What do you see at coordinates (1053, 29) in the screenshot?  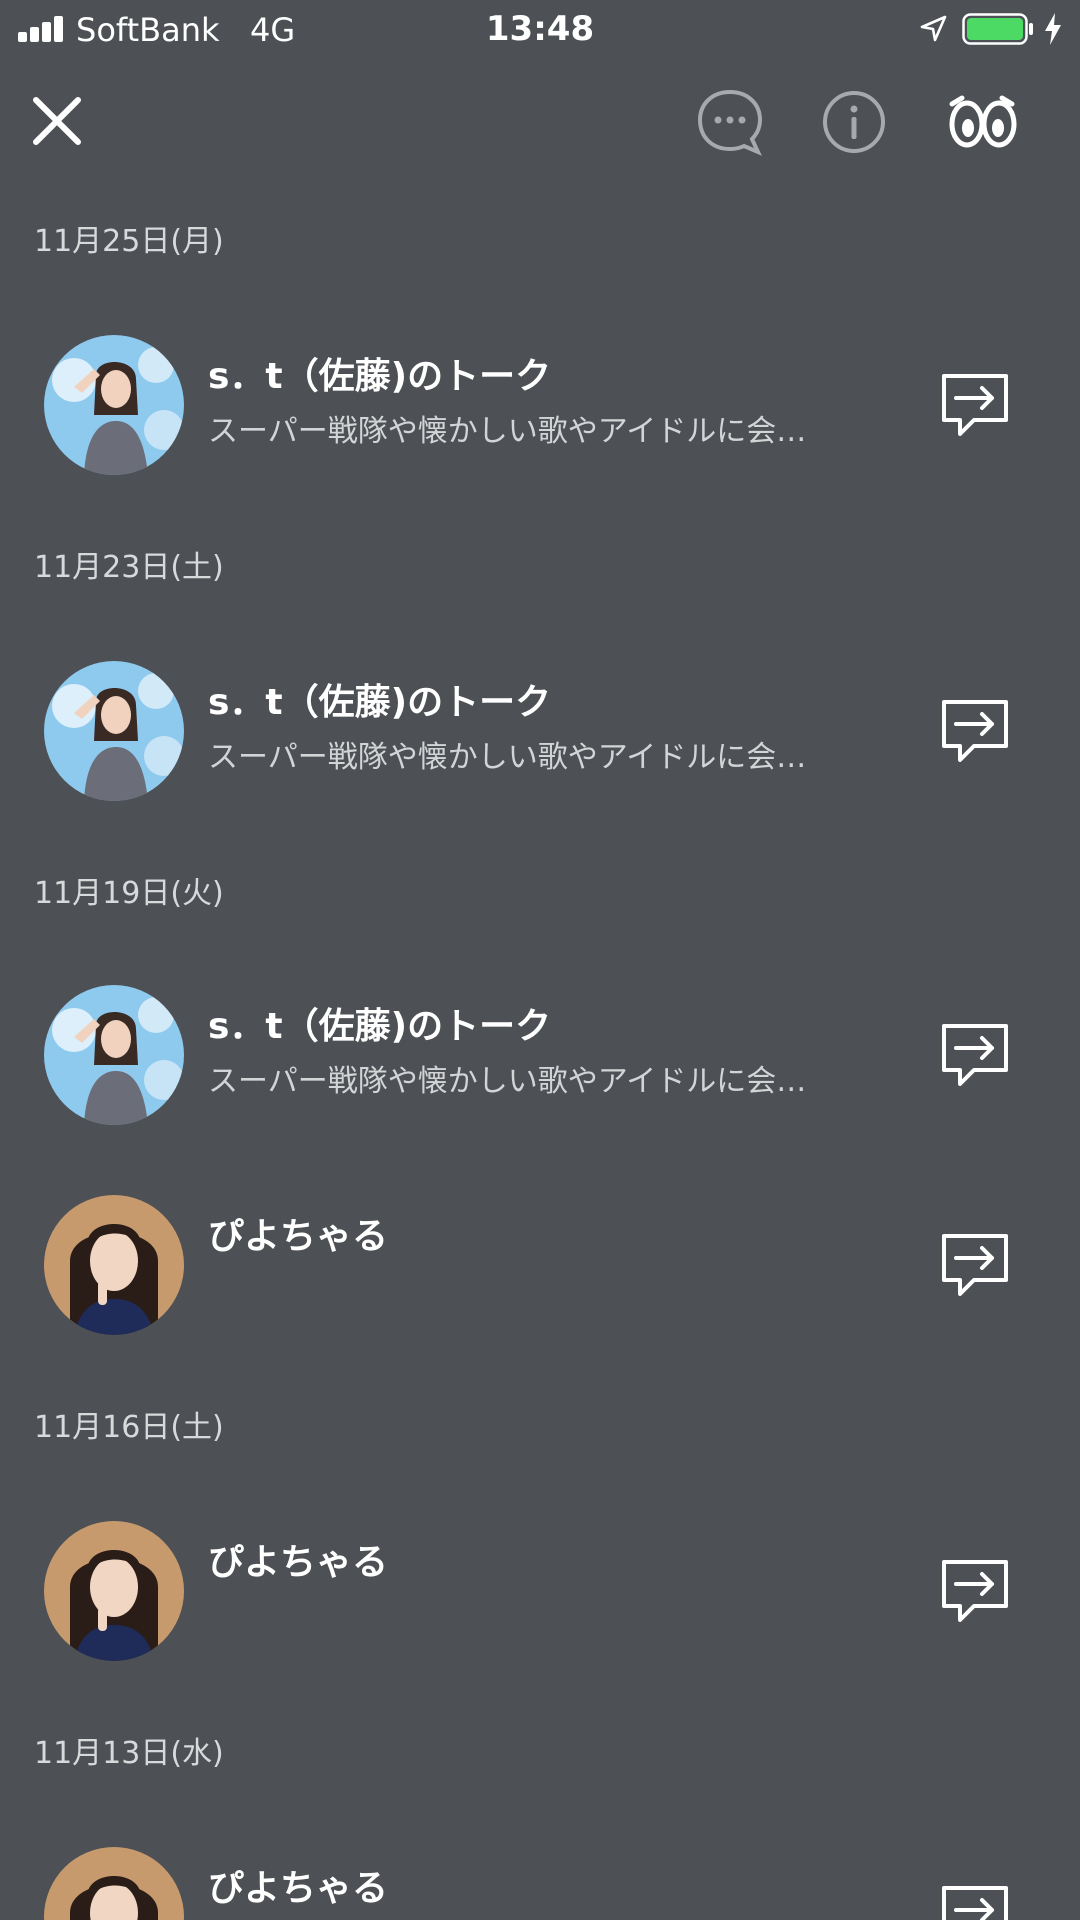 I see `charging-bolt-icon` at bounding box center [1053, 29].